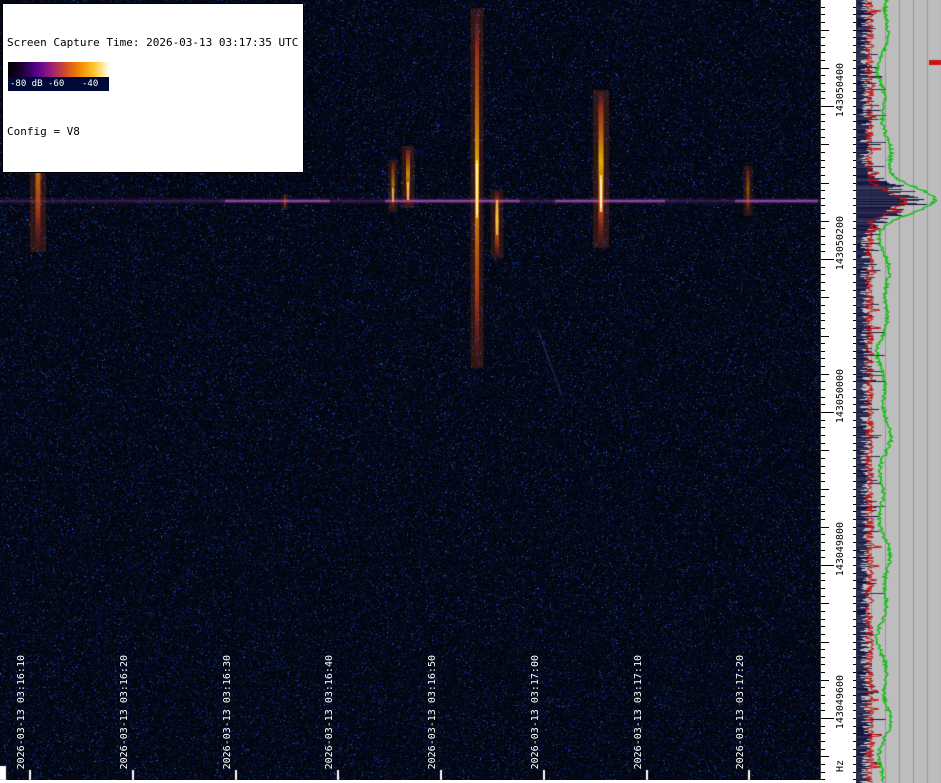 Image resolution: width=941 pixels, height=783 pixels. What do you see at coordinates (840, 243) in the screenshot?
I see `freq-label: 143050200` at bounding box center [840, 243].